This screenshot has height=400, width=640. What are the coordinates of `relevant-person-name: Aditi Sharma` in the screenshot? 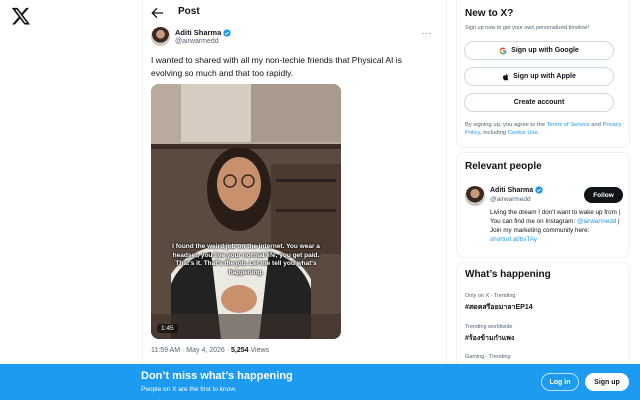 It's located at (511, 190).